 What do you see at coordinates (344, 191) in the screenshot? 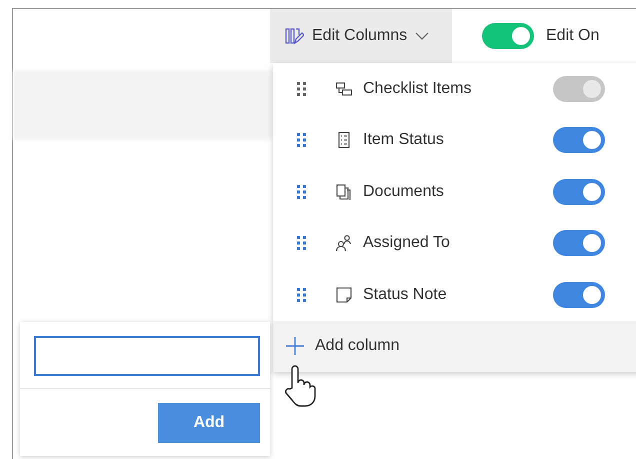
I see `documents-icon` at bounding box center [344, 191].